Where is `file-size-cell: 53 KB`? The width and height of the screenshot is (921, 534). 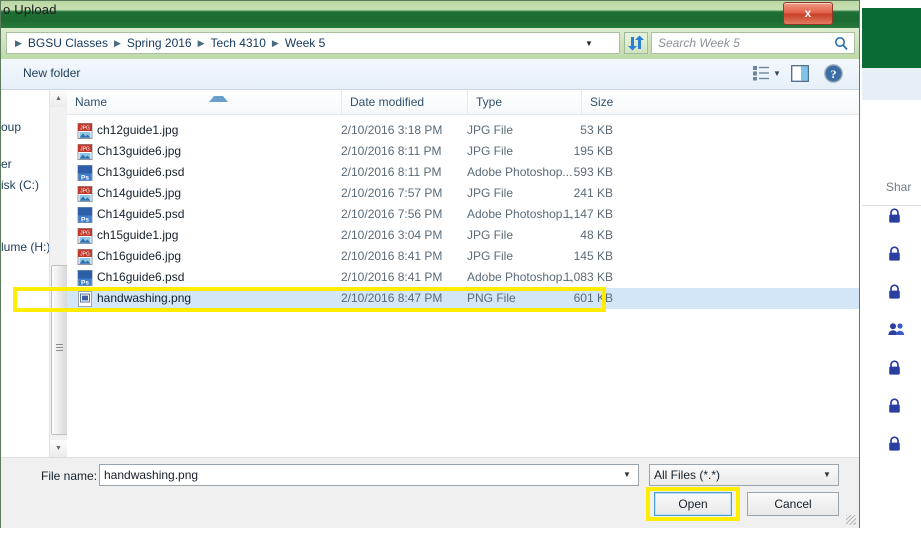
file-size-cell: 53 KB is located at coordinates (596, 130).